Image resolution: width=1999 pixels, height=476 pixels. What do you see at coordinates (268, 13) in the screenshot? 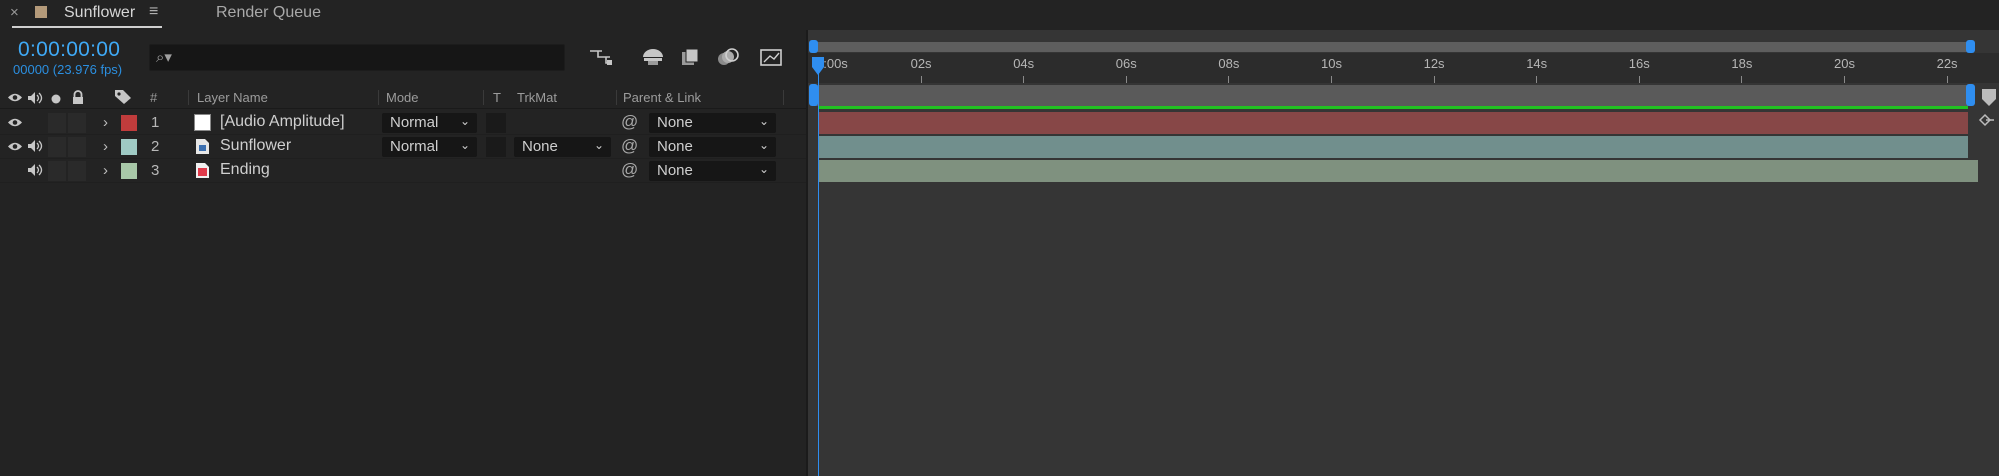
I see `tab-render-queue: Render Queue` at bounding box center [268, 13].